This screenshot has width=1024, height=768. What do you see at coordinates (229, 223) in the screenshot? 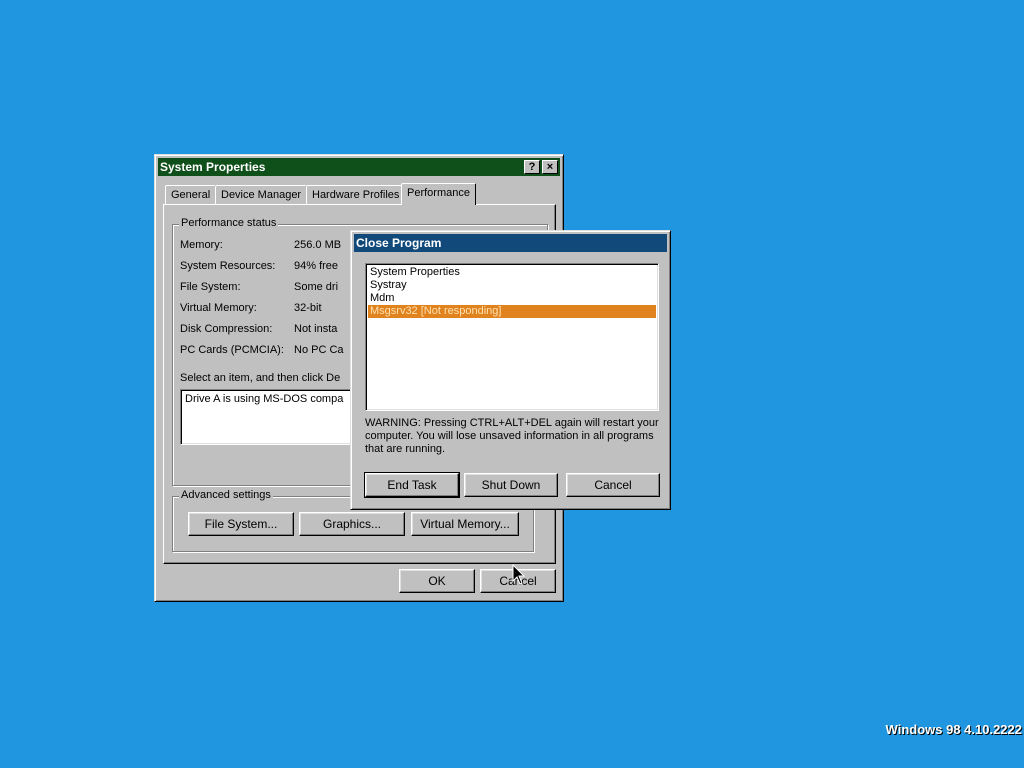
I see `performance-status-label: Performance status` at bounding box center [229, 223].